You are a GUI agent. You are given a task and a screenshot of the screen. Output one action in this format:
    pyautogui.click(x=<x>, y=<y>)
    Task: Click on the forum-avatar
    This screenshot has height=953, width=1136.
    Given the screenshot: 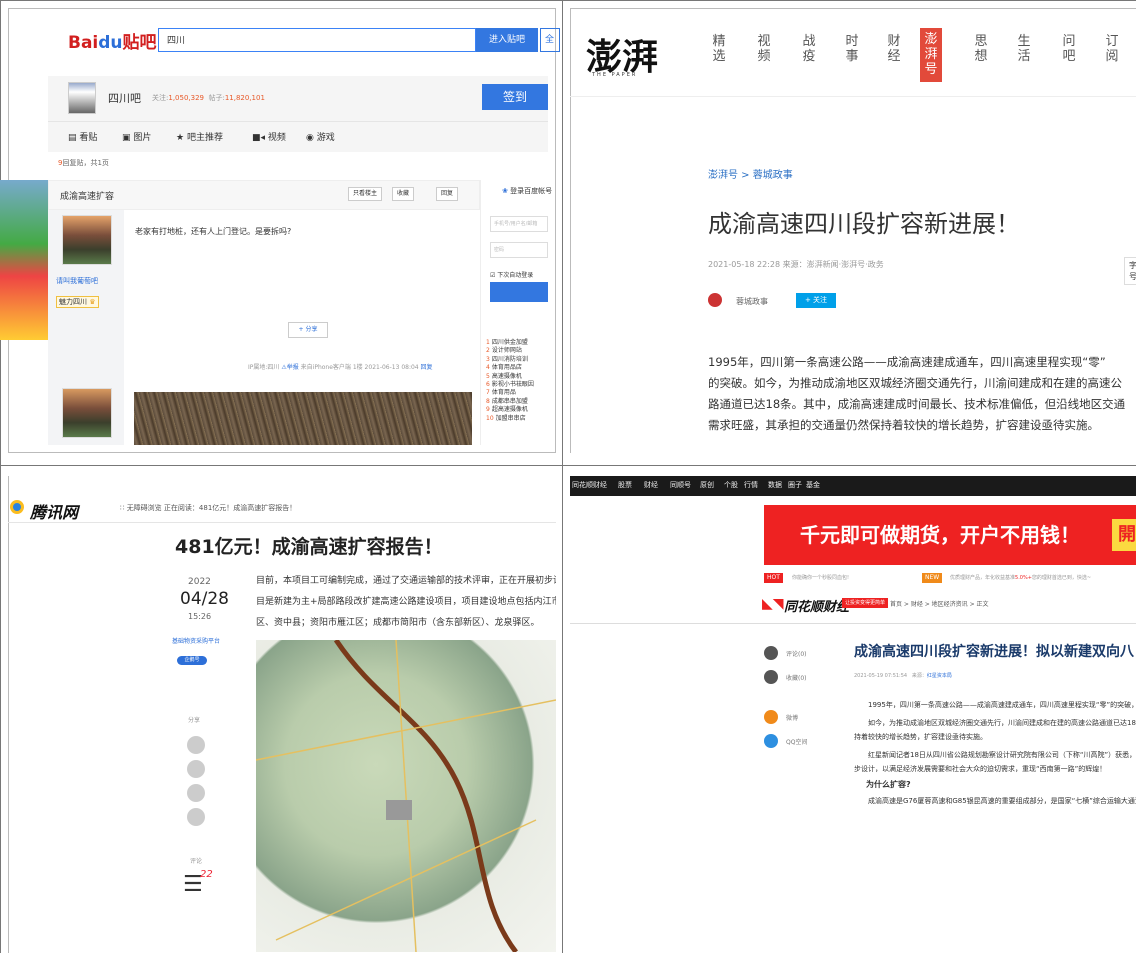 What is the action you would take?
    pyautogui.click(x=82, y=98)
    